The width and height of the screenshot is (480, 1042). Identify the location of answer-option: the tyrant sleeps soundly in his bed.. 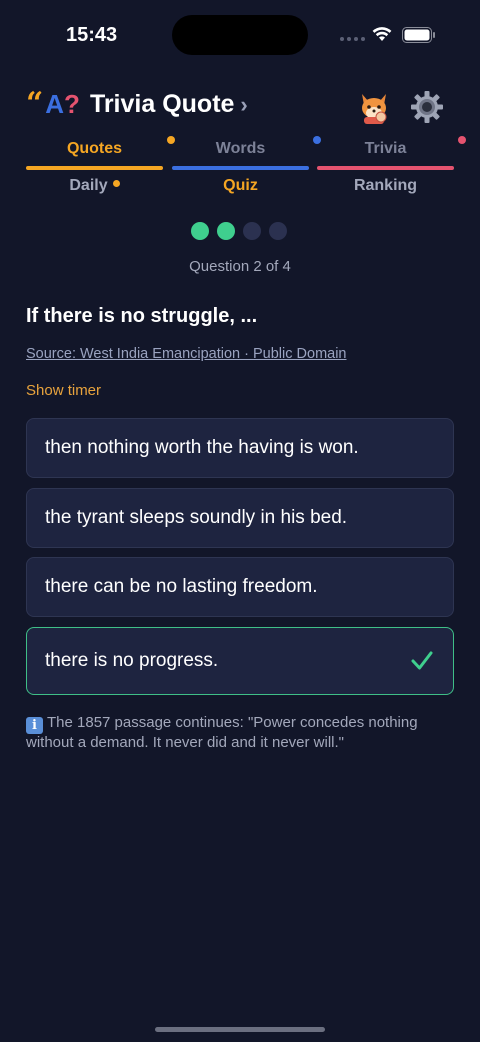
(240, 518).